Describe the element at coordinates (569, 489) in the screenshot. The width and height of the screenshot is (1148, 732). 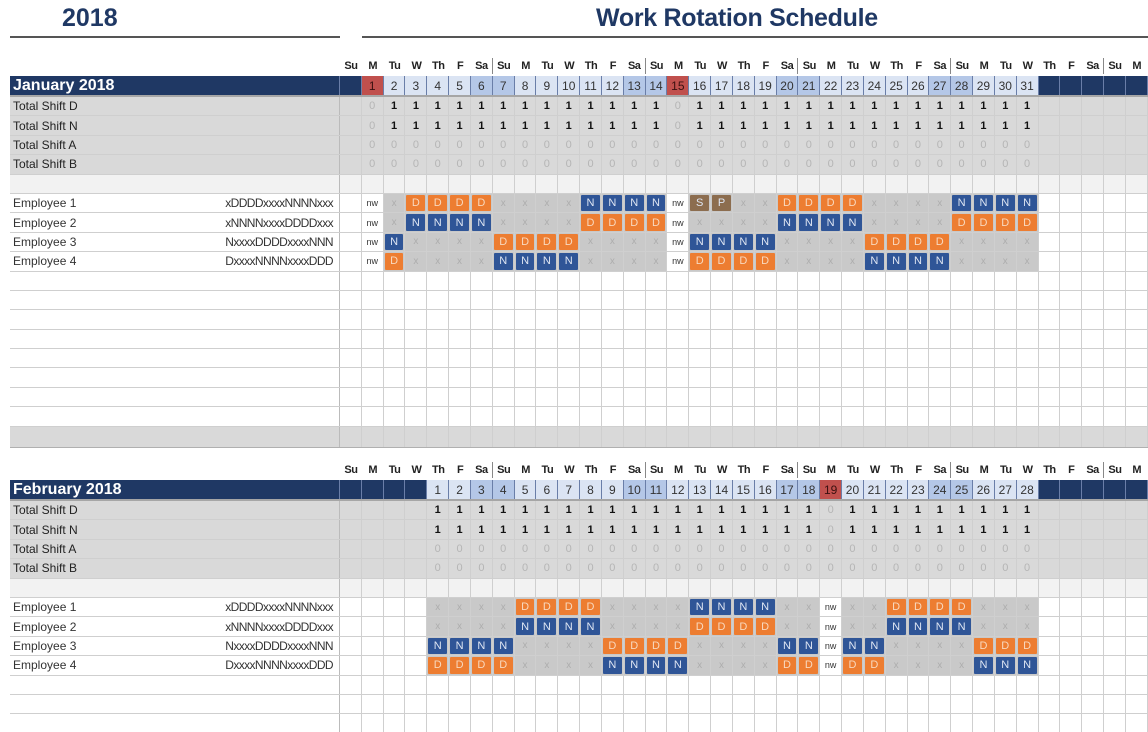
I see `date-cell: 7` at that location.